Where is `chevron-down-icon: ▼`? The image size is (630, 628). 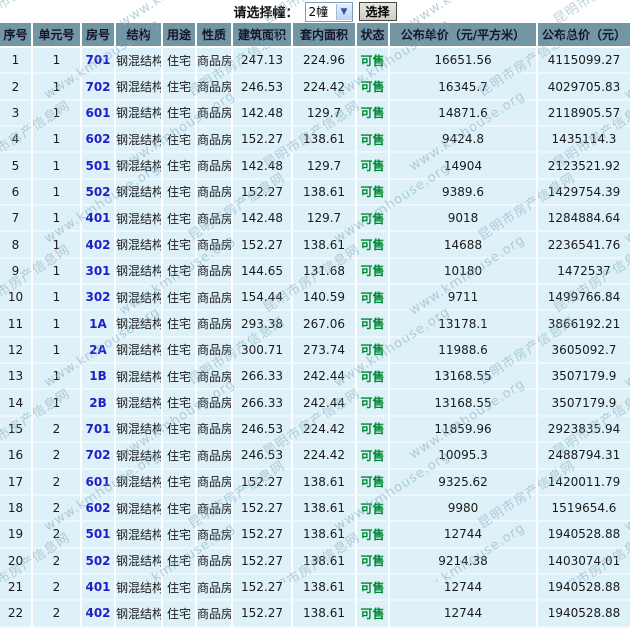
chevron-down-icon: ▼ is located at coordinates (343, 11).